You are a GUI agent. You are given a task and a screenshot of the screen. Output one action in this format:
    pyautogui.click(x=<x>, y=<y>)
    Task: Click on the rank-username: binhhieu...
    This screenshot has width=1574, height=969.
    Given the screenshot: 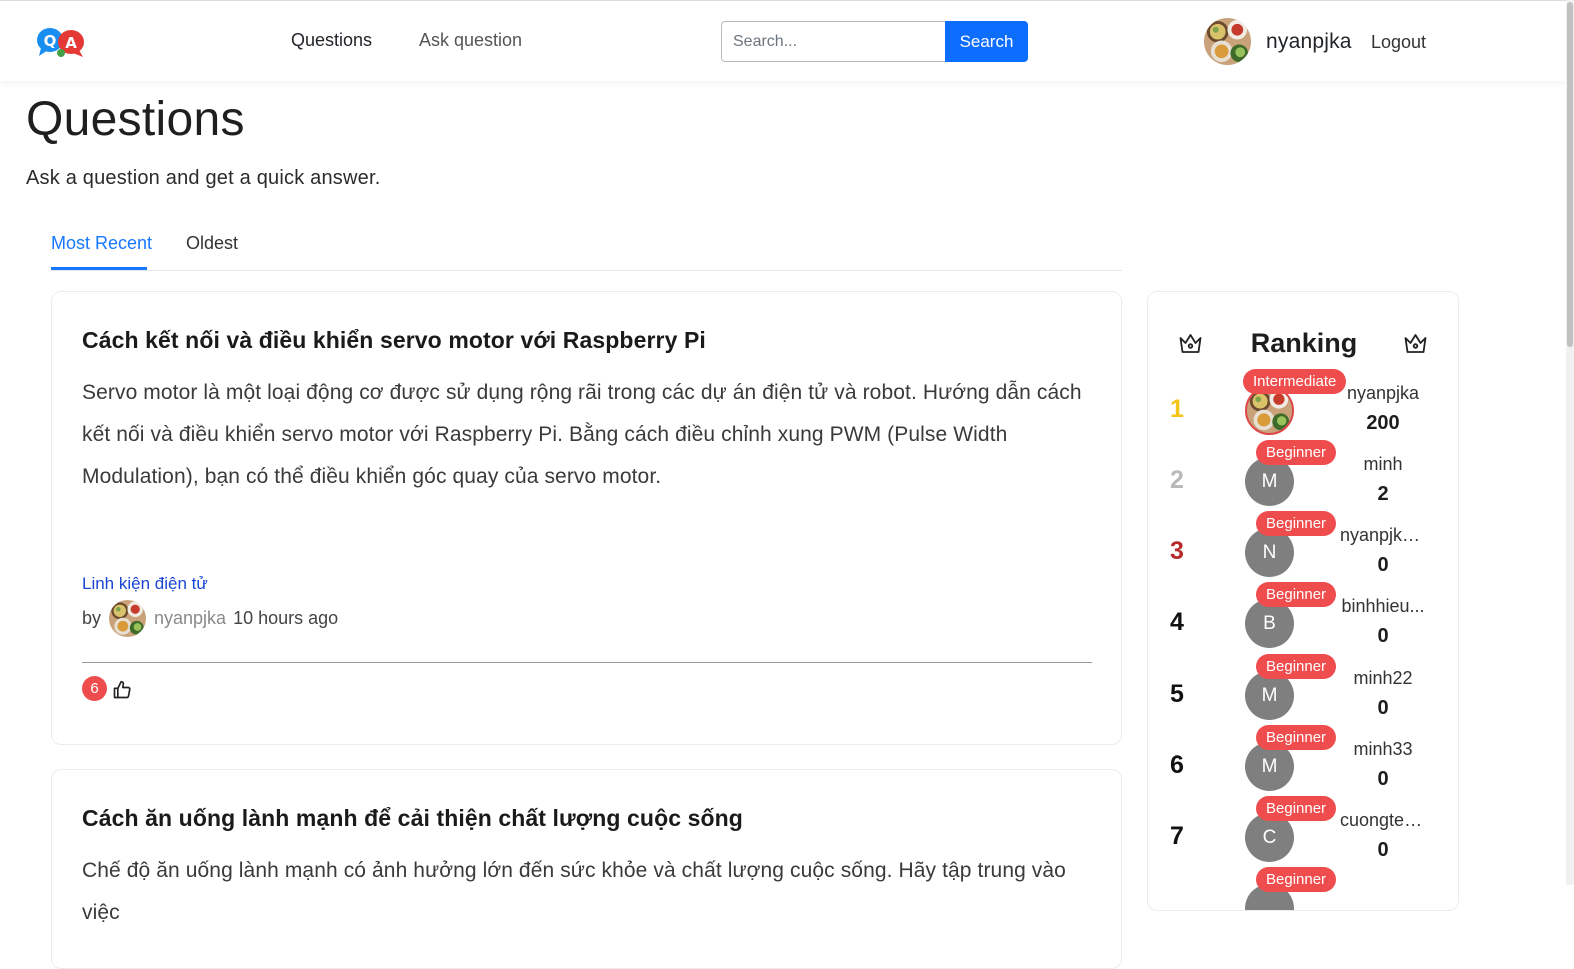 What is the action you would take?
    pyautogui.click(x=1383, y=606)
    